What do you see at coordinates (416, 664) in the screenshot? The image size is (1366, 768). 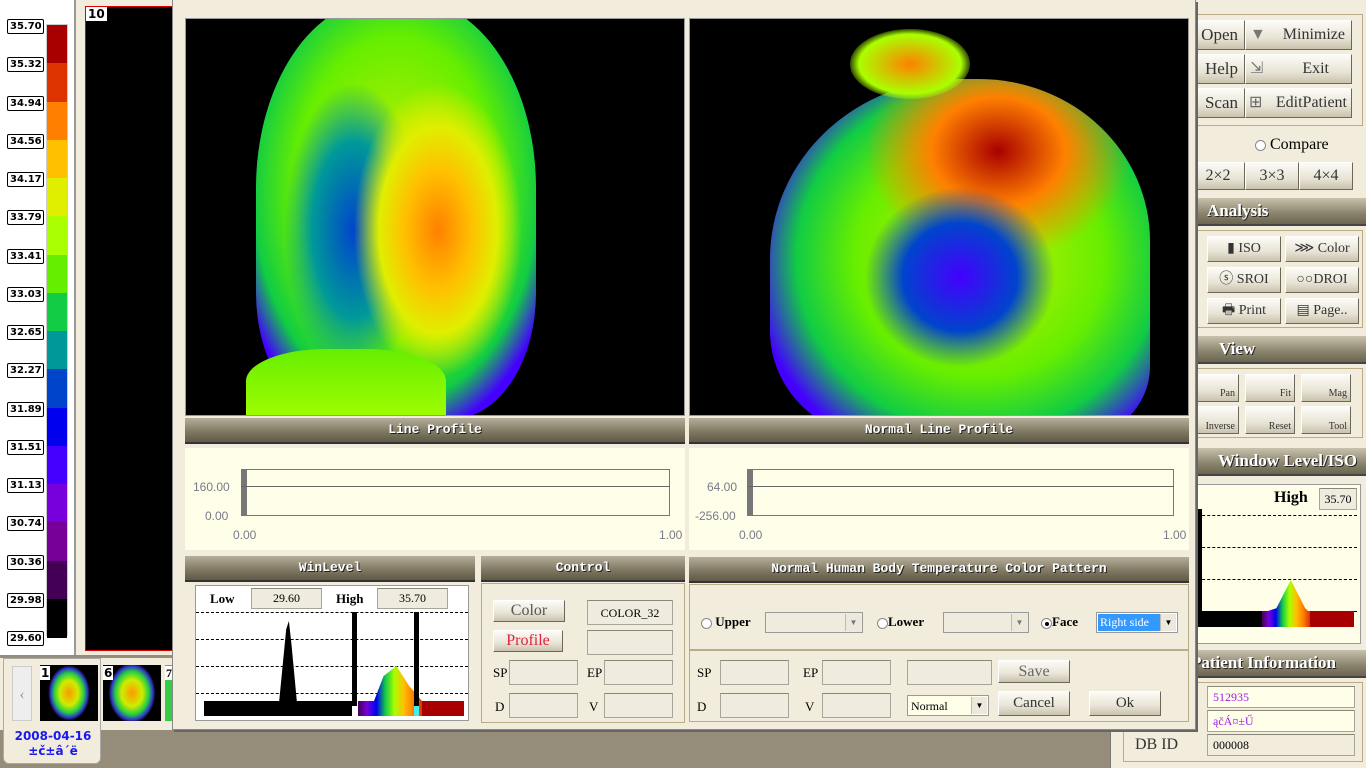 I see `high-slider-handle` at bounding box center [416, 664].